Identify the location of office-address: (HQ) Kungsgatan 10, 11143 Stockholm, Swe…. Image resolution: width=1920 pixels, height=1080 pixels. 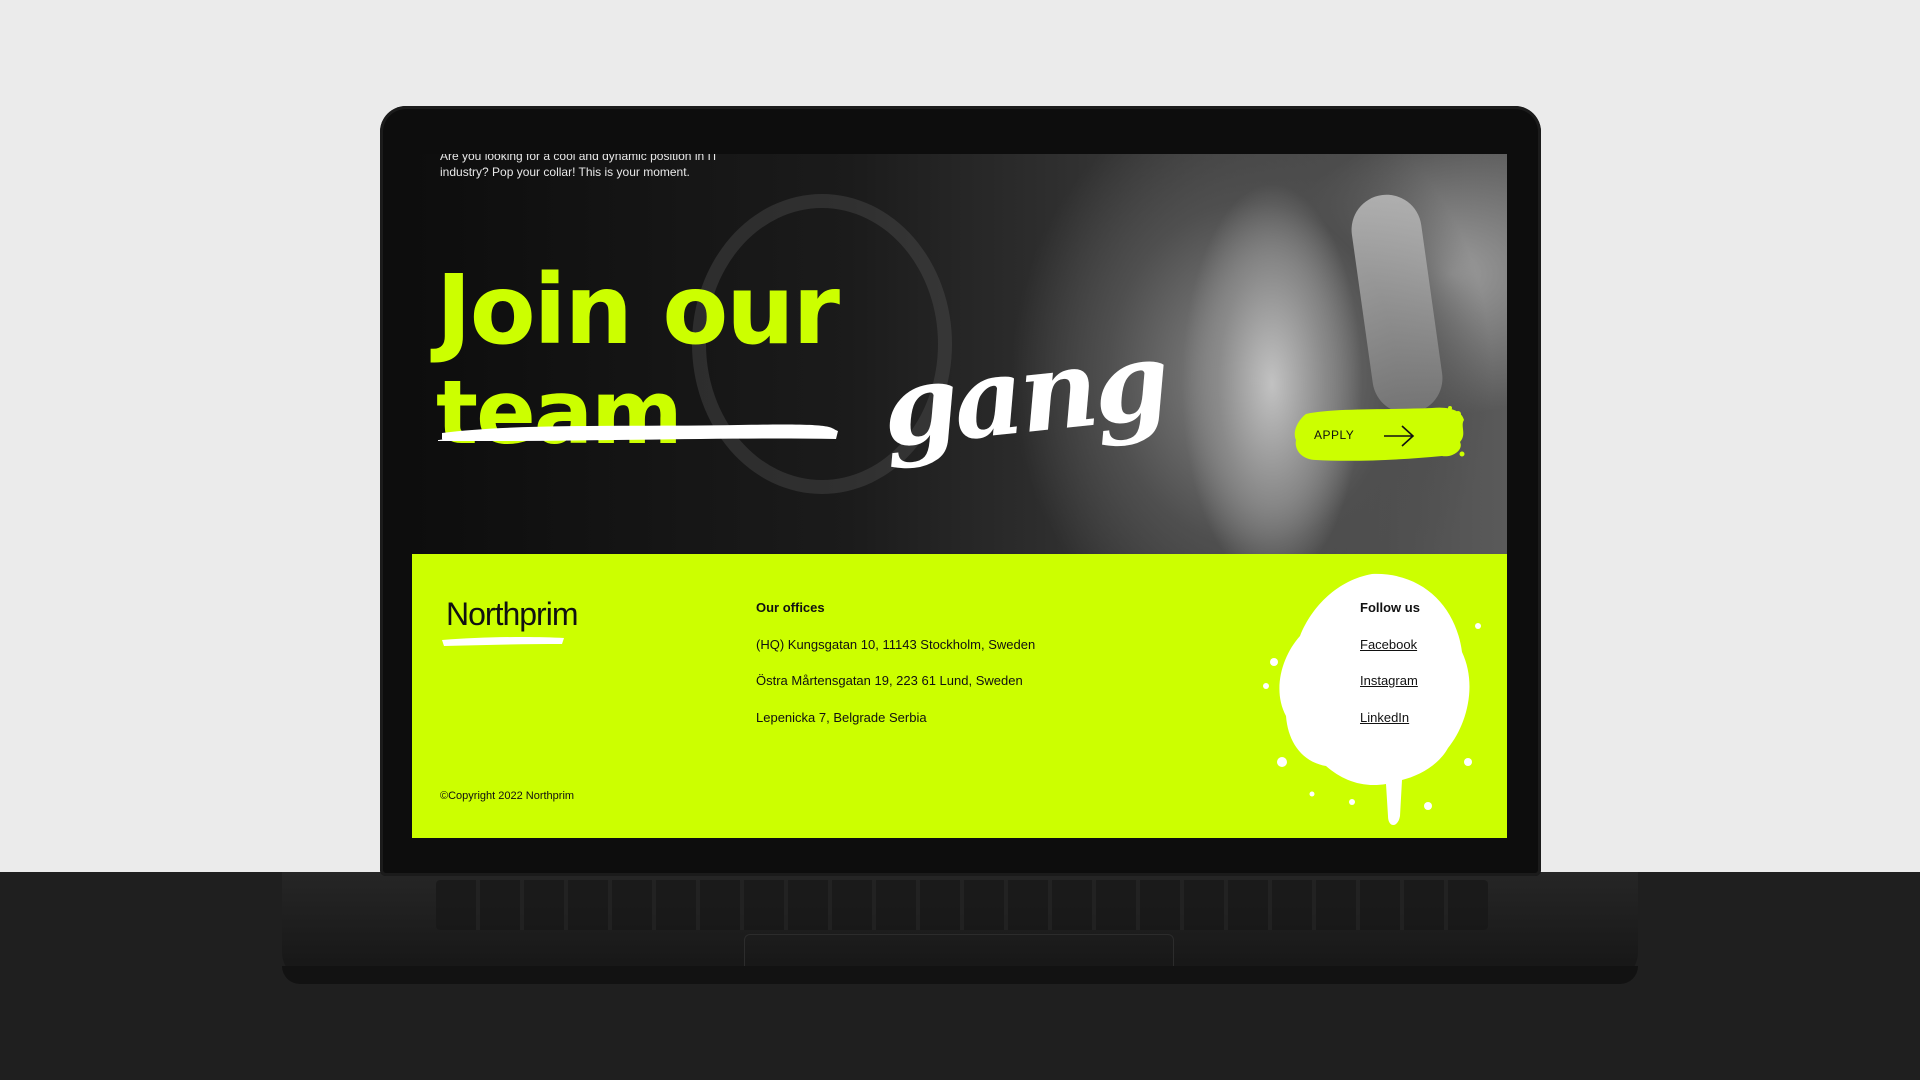
(896, 644).